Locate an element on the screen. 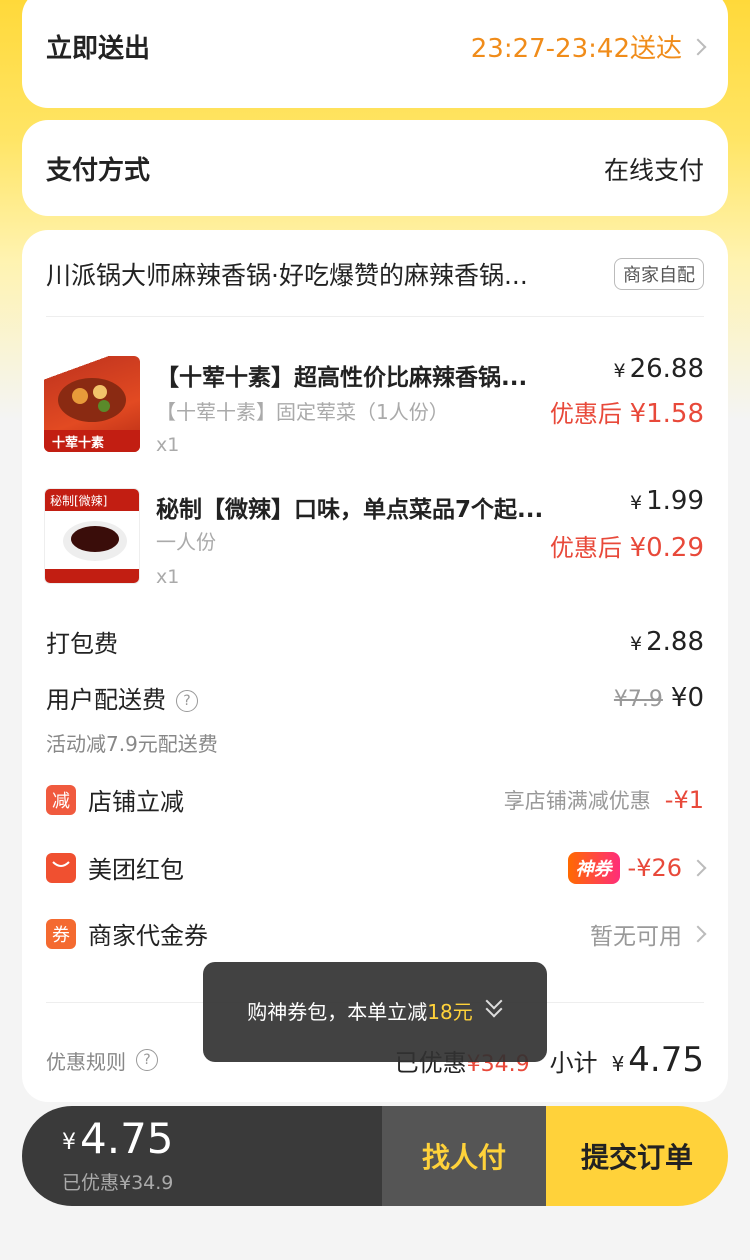 Image resolution: width=750 pixels, height=1260 pixels. discount-rules: 优惠规则? is located at coordinates (102, 1060).